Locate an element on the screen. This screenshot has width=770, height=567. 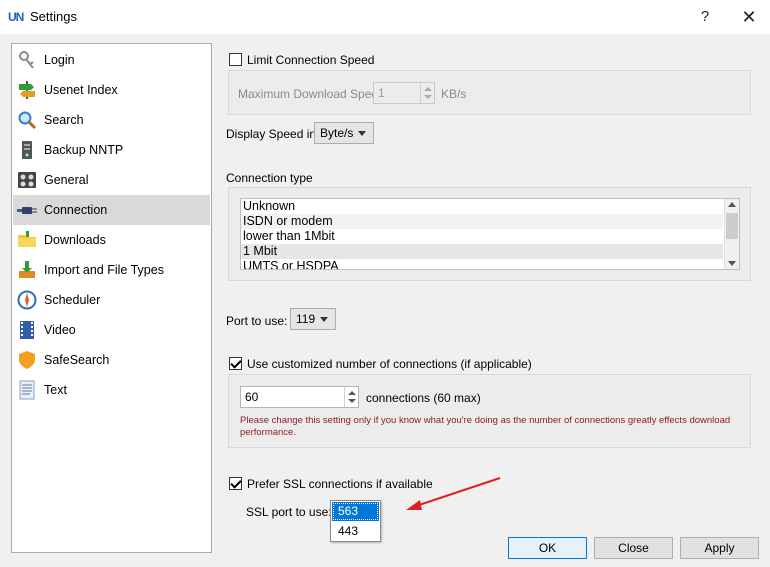
sidebar-item-backup-nntp: Backup NNTP is located at coordinates (111, 150).